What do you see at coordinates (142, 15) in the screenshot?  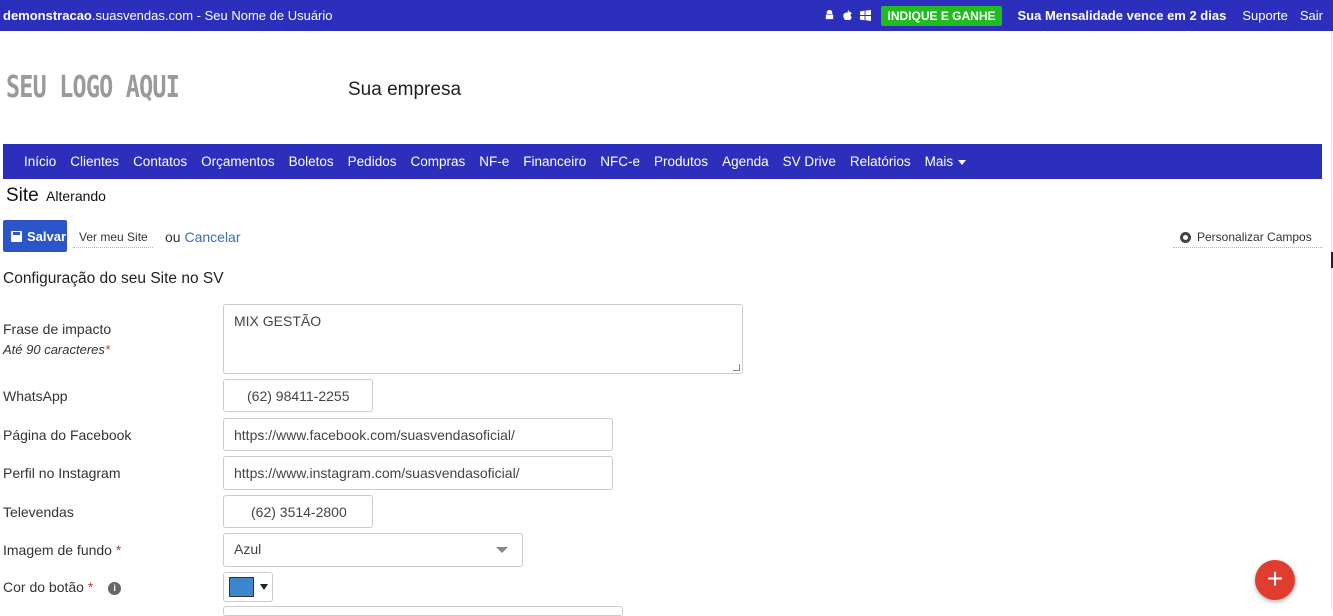 I see `domain-suffix: .suasvendas.com` at bounding box center [142, 15].